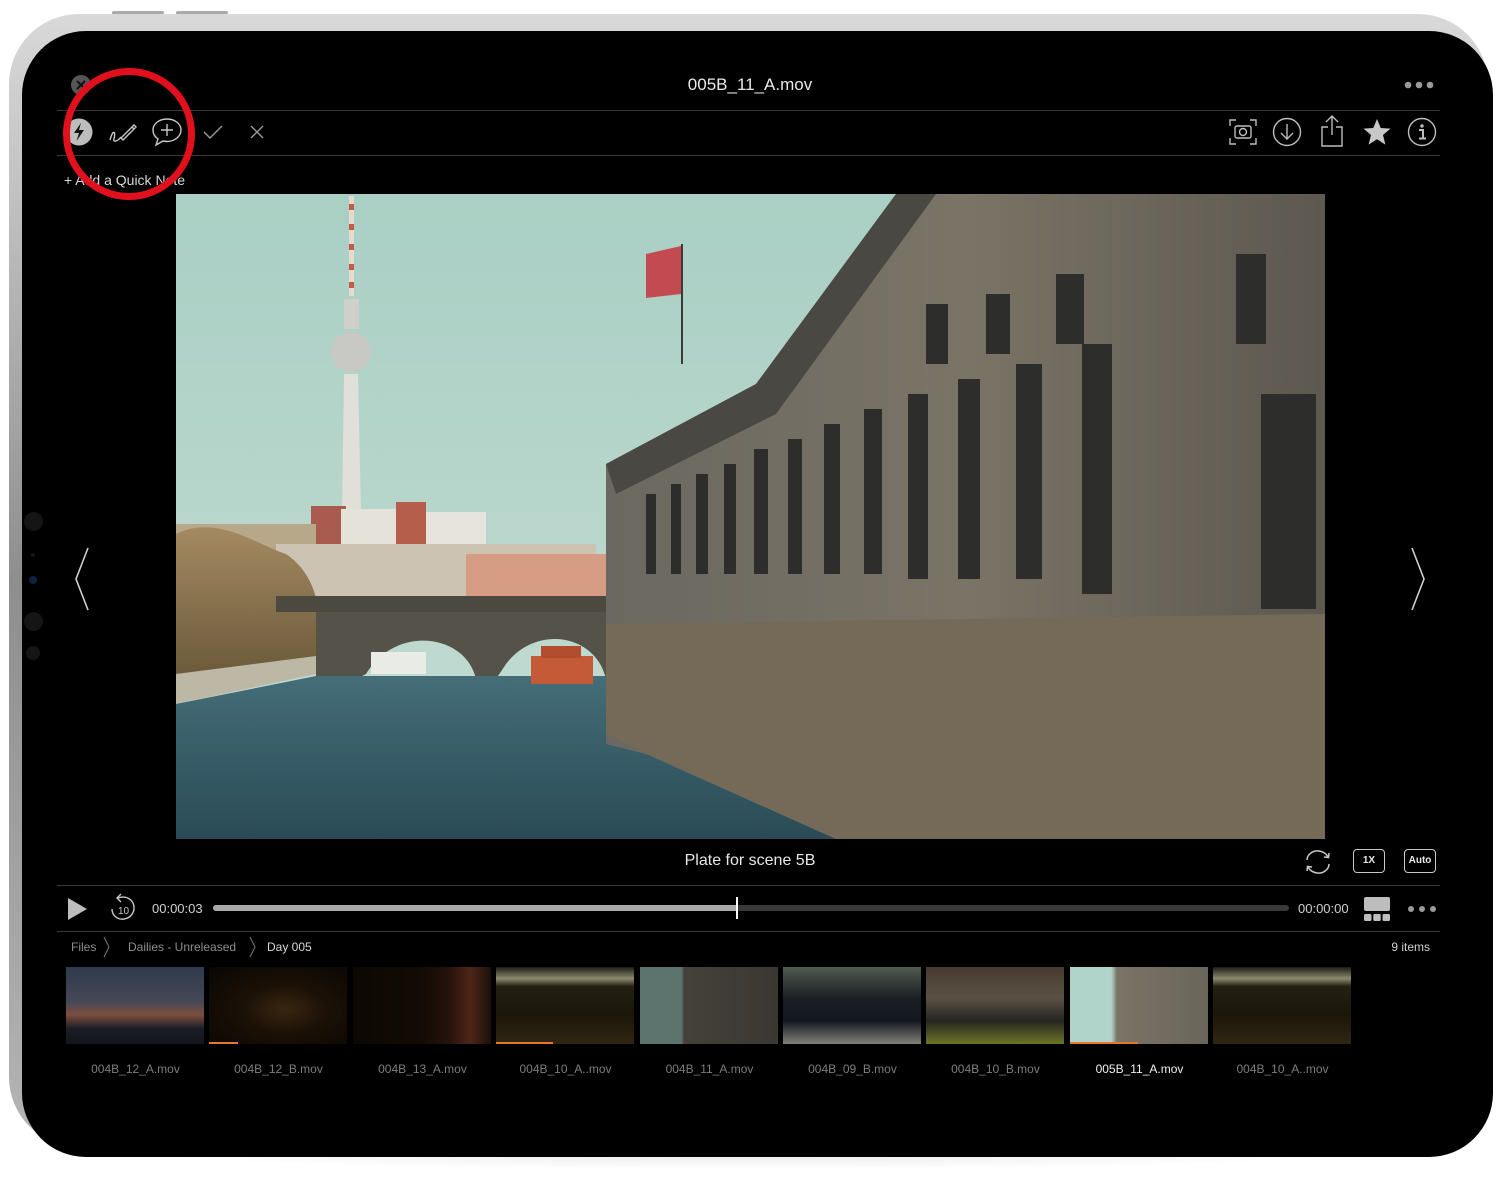  I want to click on loop-icon, so click(1318, 862).